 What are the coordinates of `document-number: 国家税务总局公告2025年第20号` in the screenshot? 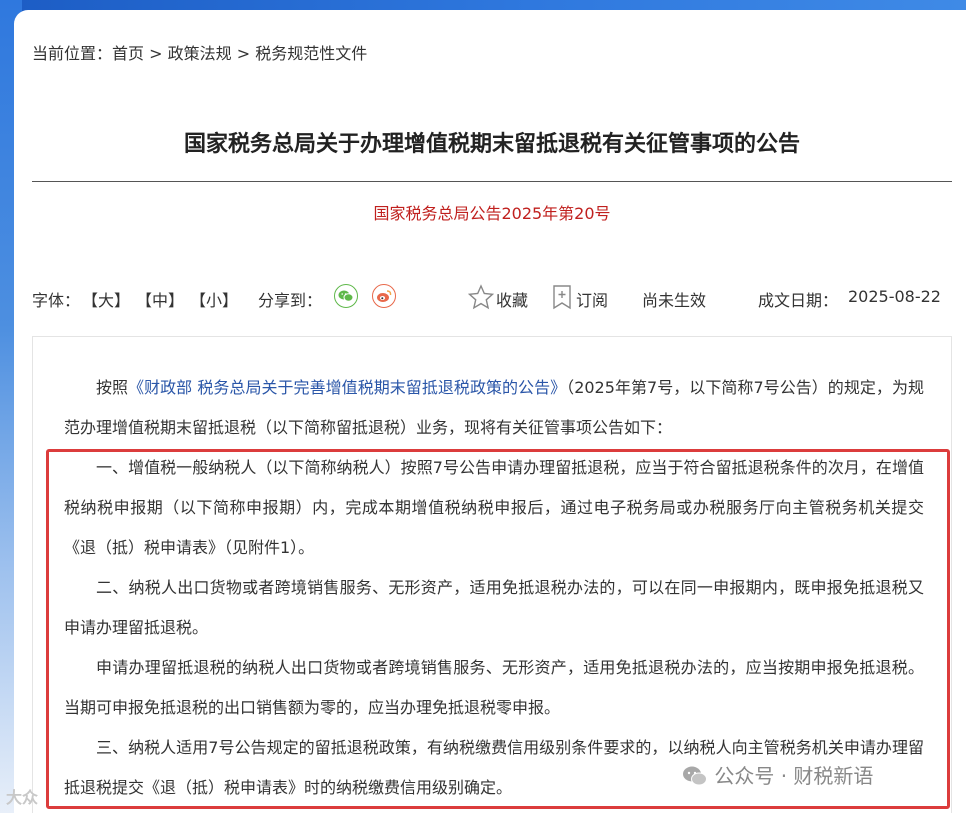 It's located at (492, 213).